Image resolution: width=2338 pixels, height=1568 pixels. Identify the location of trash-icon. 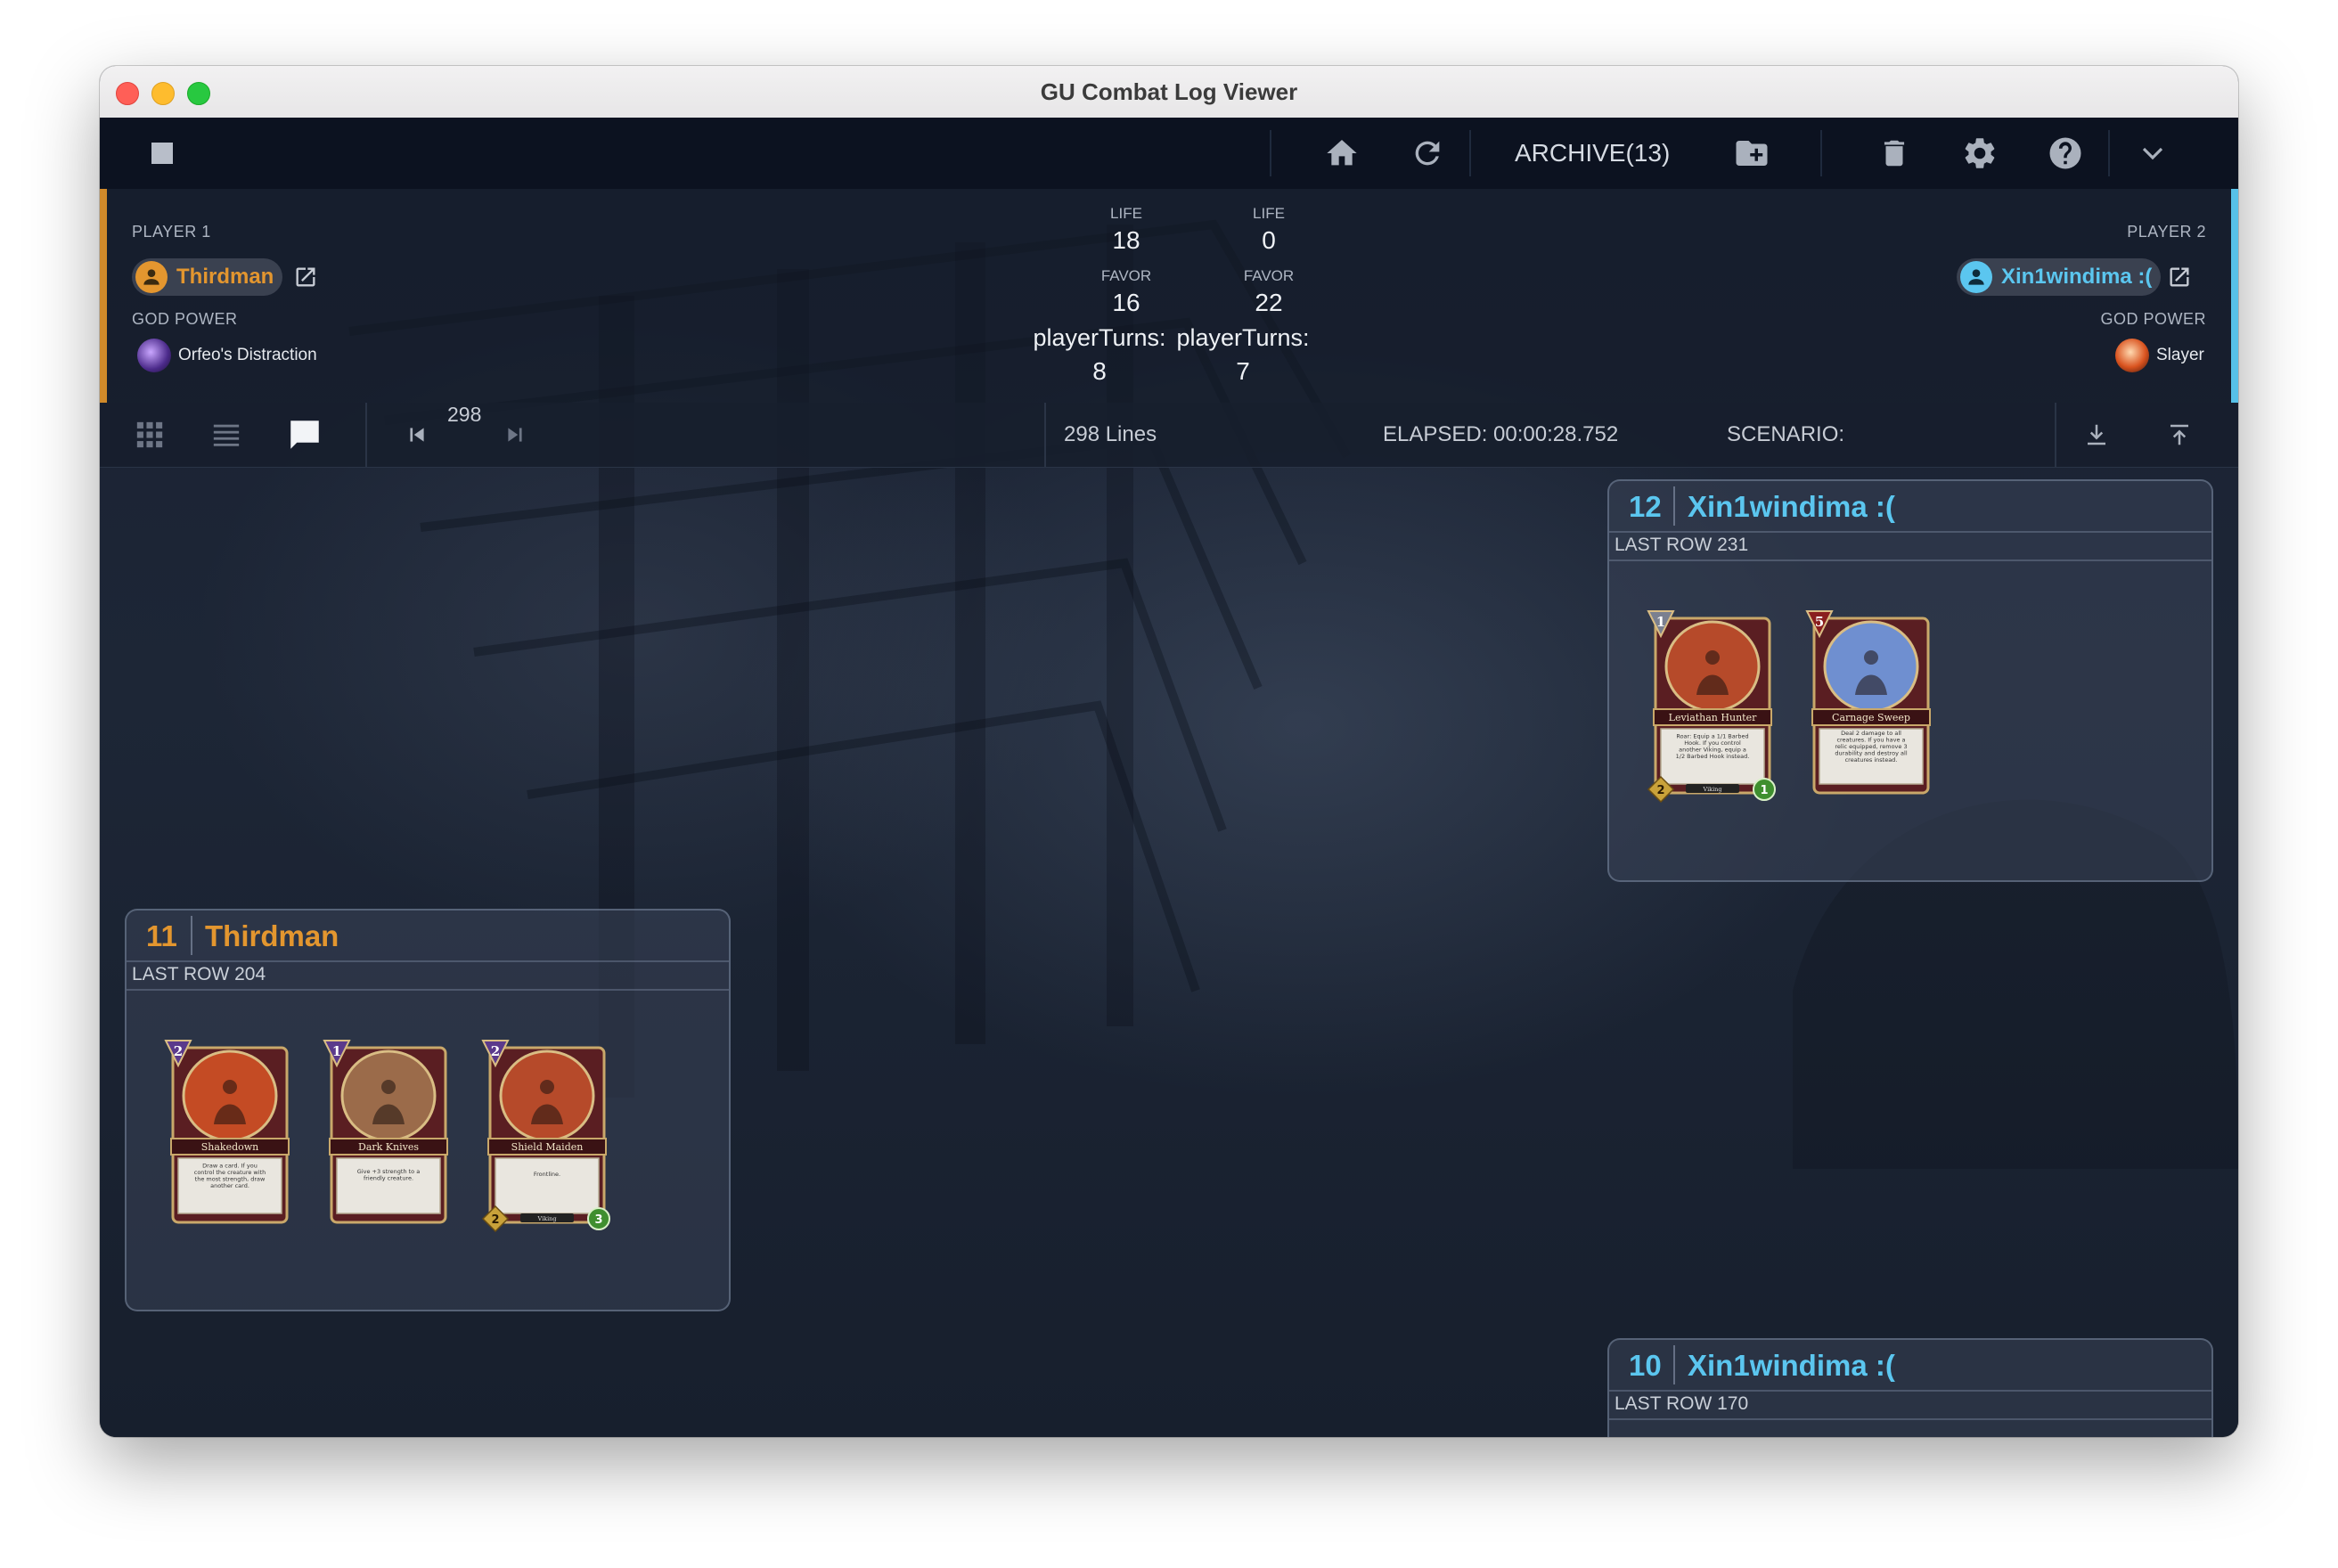
(1895, 153).